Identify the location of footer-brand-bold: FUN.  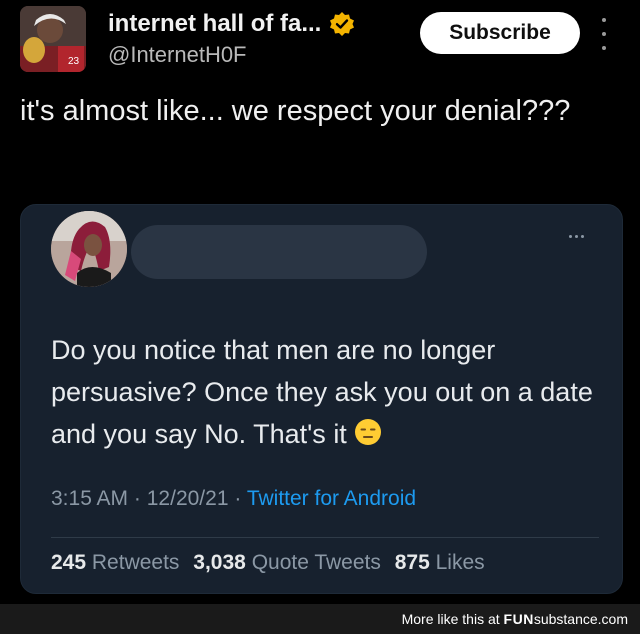
(518, 619).